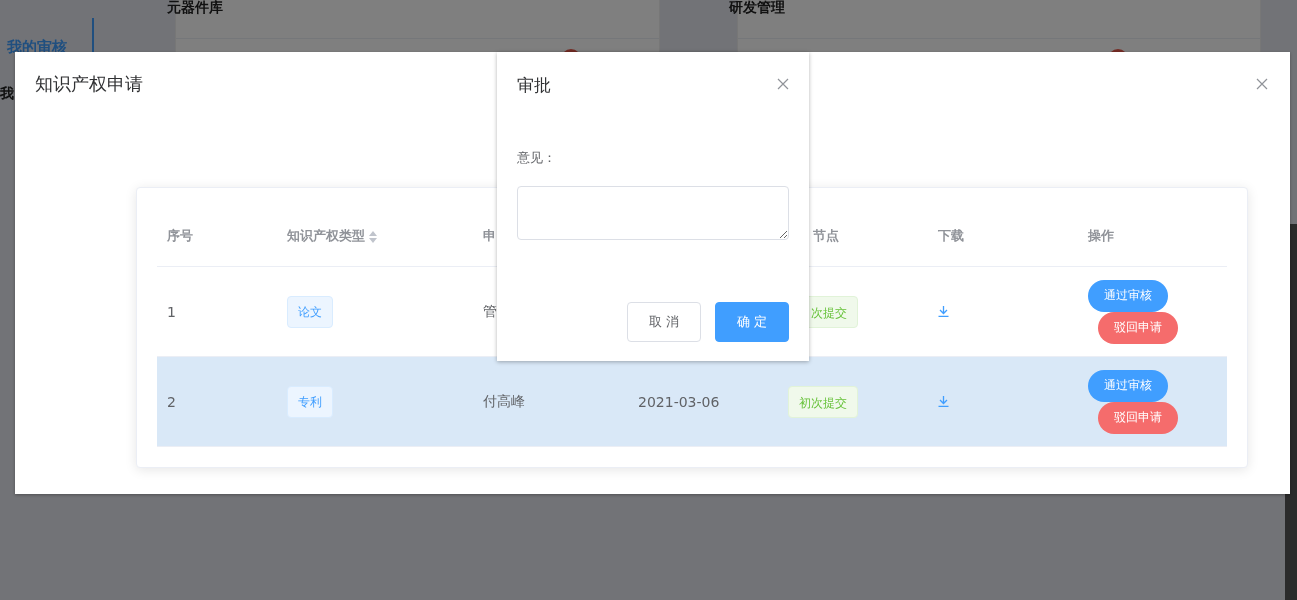 The height and width of the screenshot is (600, 1297). I want to click on sort-icon, so click(373, 236).